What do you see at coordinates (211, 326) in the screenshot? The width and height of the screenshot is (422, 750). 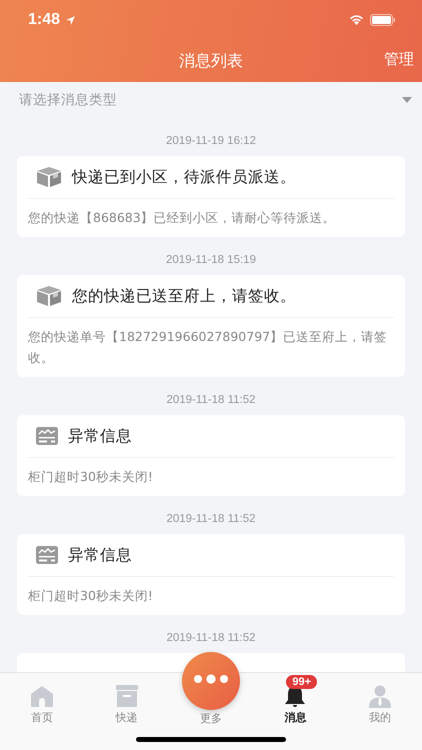 I see `message-card: 您的快递已送至府上，请签收。 您的快递单号【1827291966027890797】已送至府上，请签收。` at bounding box center [211, 326].